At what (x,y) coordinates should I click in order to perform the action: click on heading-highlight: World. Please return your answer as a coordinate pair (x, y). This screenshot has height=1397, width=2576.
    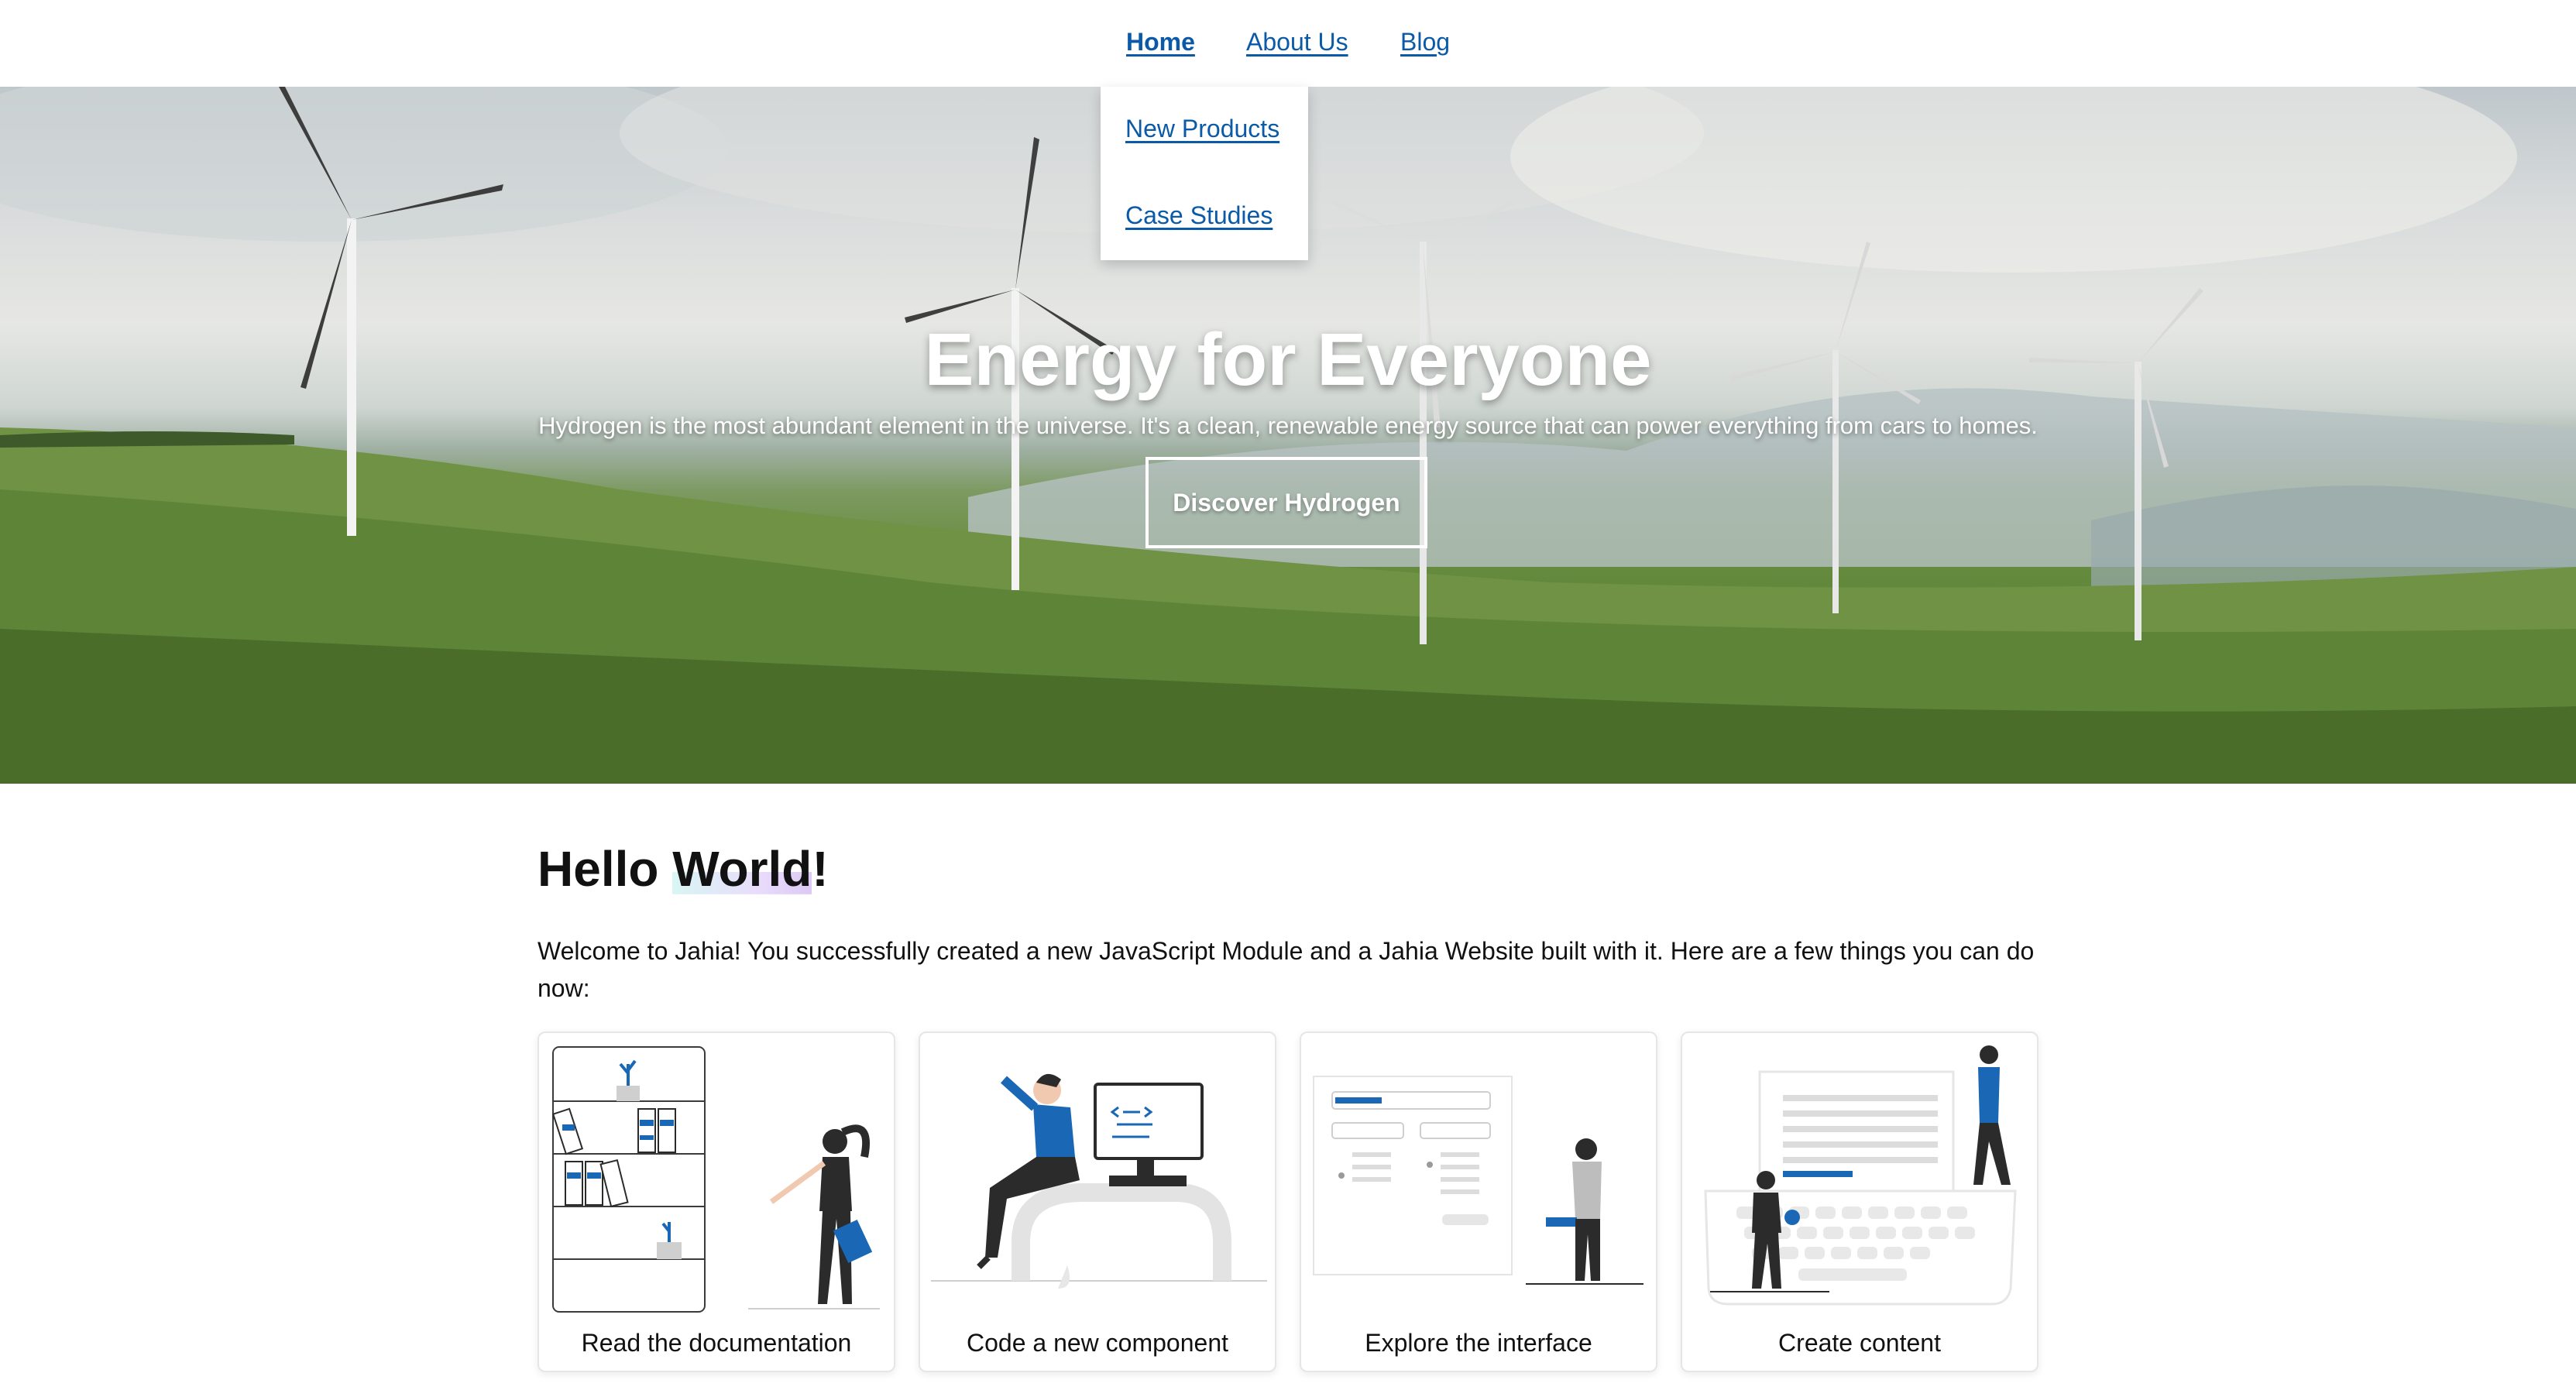
    Looking at the image, I should click on (742, 869).